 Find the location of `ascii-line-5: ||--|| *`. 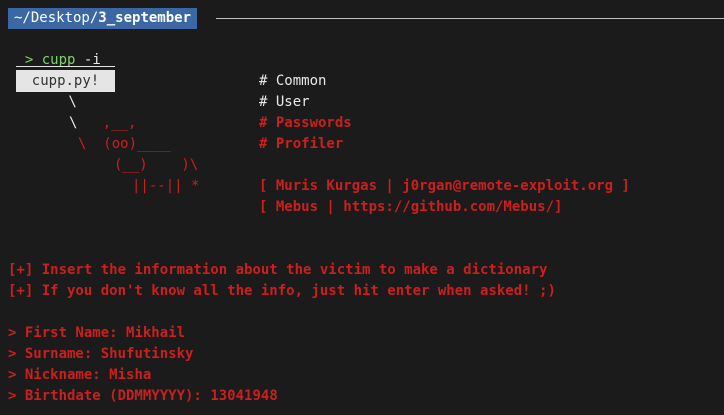

ascii-line-5: ||--|| * is located at coordinates (166, 186).